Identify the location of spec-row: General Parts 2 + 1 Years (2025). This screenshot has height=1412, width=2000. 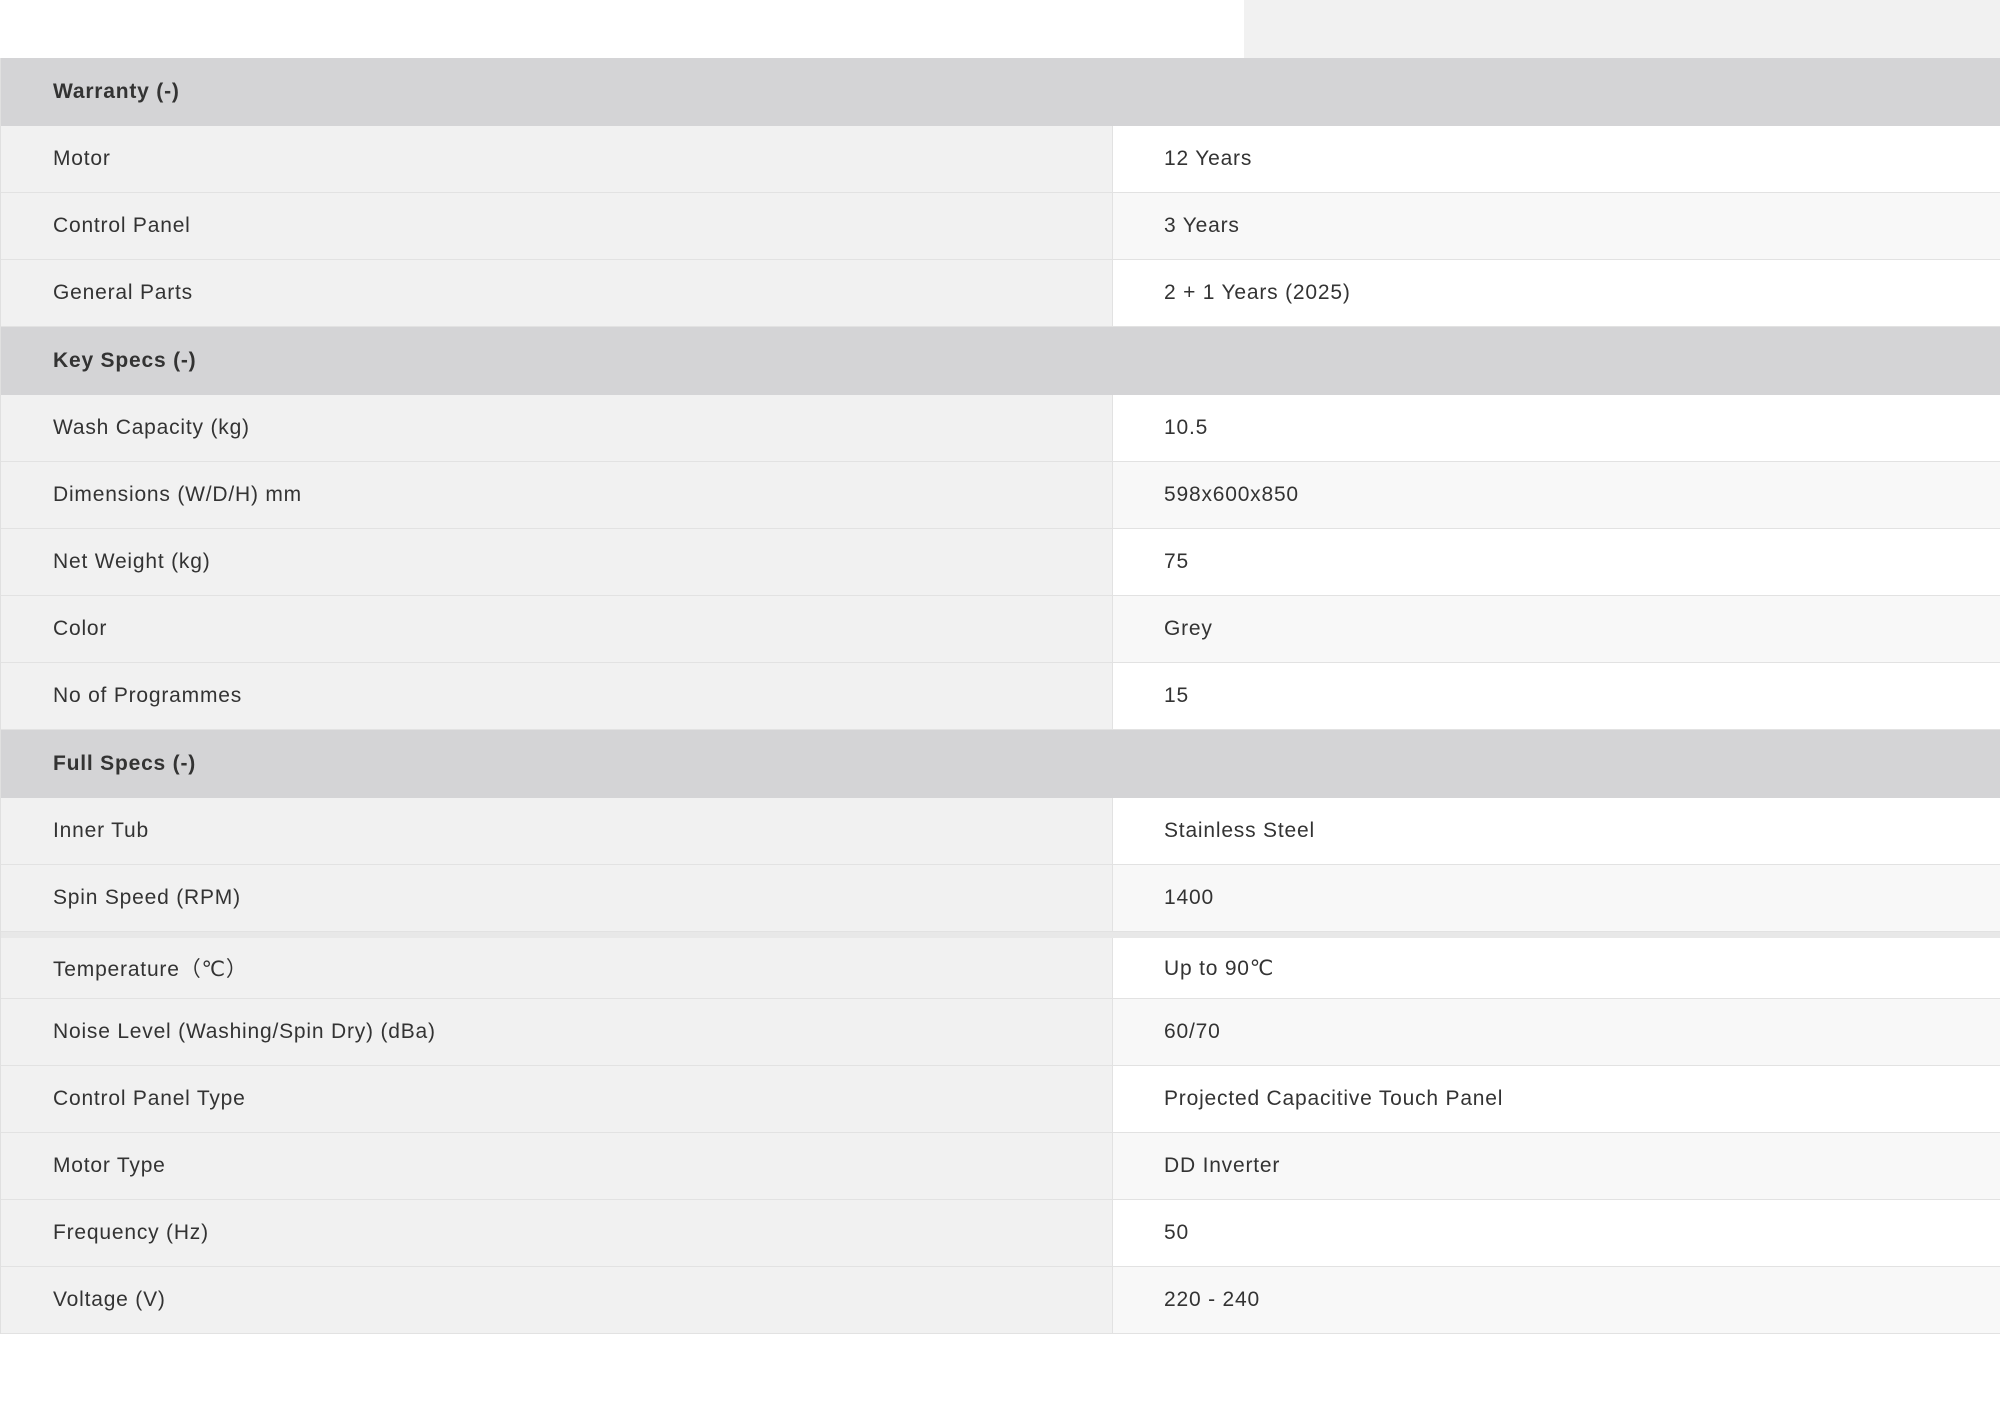
(1000, 293).